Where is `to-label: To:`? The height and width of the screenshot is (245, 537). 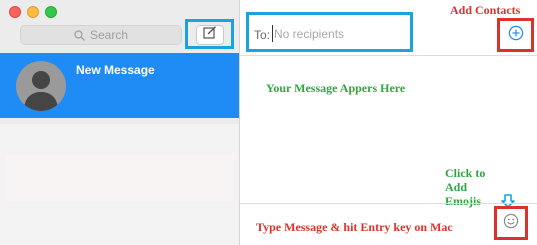 to-label: To: is located at coordinates (262, 35).